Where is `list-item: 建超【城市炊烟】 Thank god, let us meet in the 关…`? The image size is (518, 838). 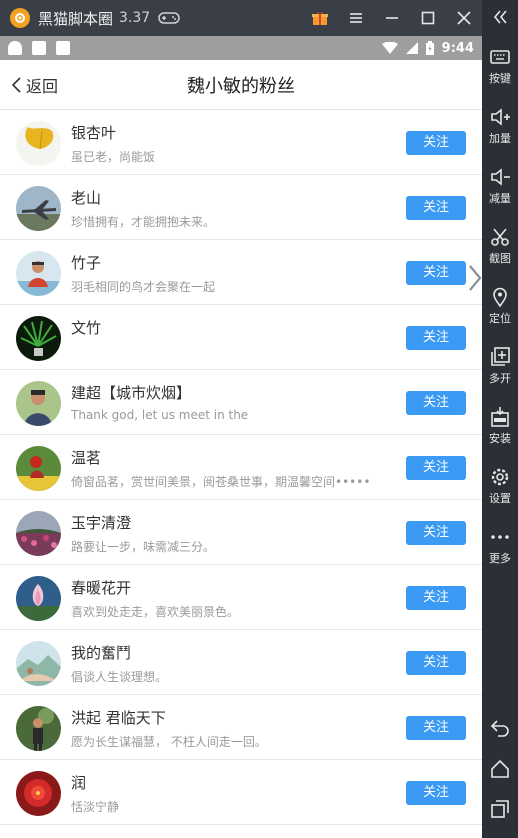 list-item: 建超【城市炊烟】 Thank god, let us meet in the 关… is located at coordinates (241, 402).